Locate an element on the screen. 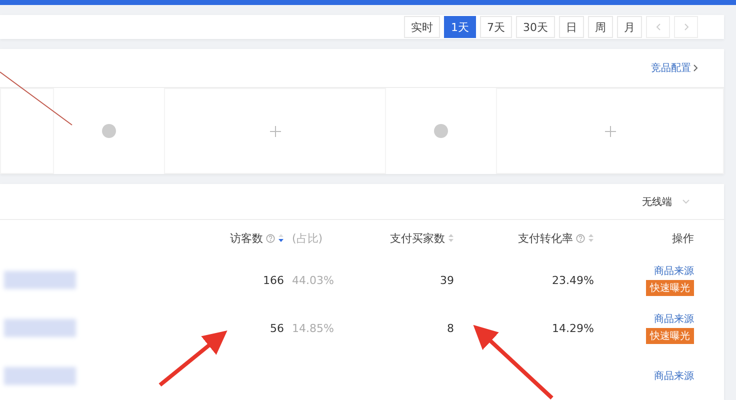 This screenshot has width=736, height=400. date-range-tab: 7天 is located at coordinates (496, 27).